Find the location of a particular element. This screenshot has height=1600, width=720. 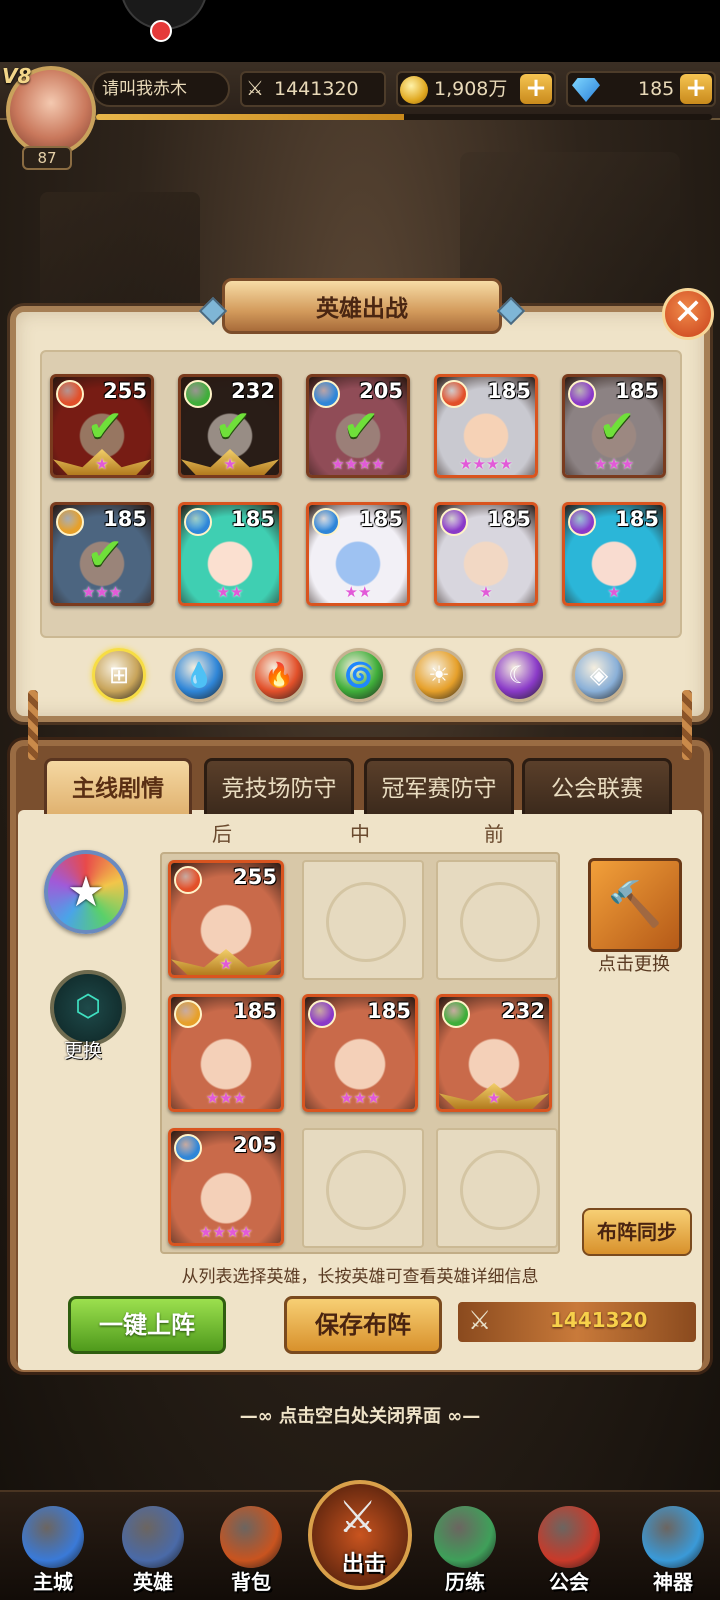

power-swords-icon: ⚔ is located at coordinates (255, 88).